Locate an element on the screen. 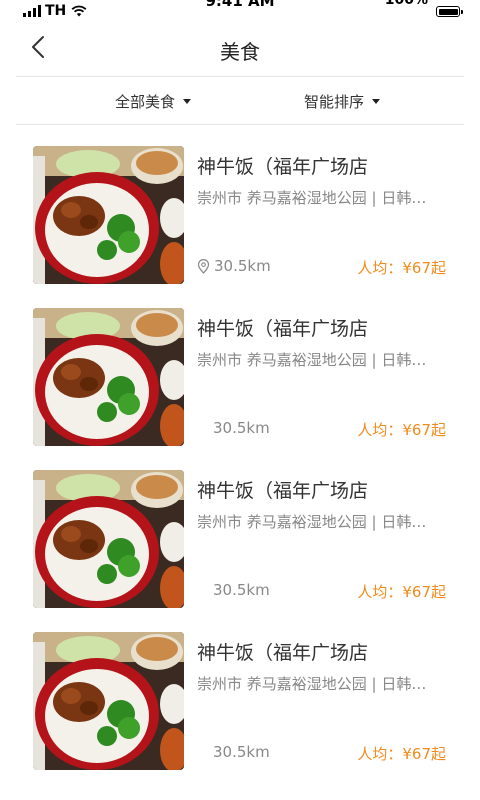 The width and height of the screenshot is (480, 800). category-filter-dropdown: 全部美食 is located at coordinates (153, 101).